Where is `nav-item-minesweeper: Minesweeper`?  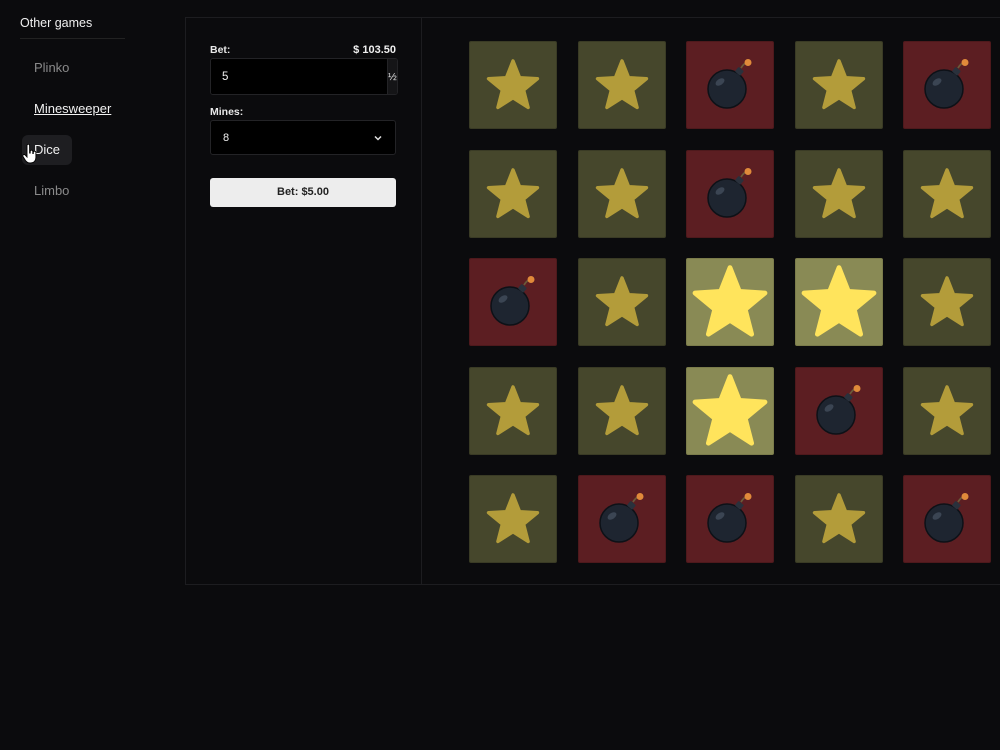 nav-item-minesweeper: Minesweeper is located at coordinates (72, 109).